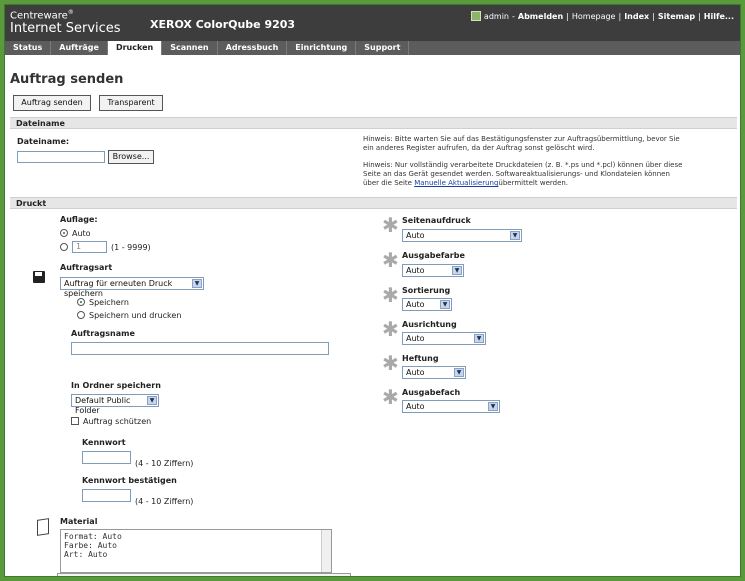 The width and height of the screenshot is (745, 581). Describe the element at coordinates (106, 457) in the screenshot. I see `kennwort-input` at that location.